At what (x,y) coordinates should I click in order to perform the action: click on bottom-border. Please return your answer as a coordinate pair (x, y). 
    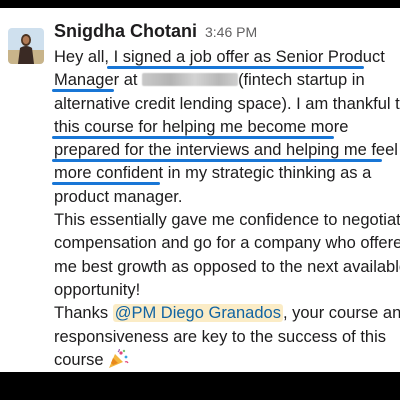
    Looking at the image, I should click on (200, 386).